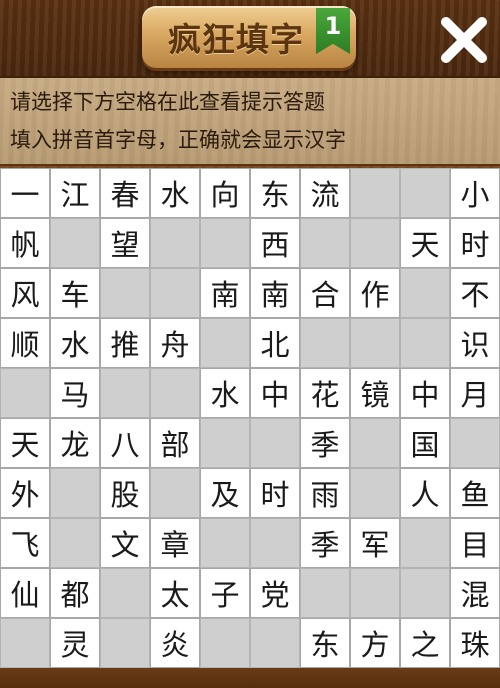 This screenshot has height=688, width=500. What do you see at coordinates (333, 26) in the screenshot?
I see `level-number: 1` at bounding box center [333, 26].